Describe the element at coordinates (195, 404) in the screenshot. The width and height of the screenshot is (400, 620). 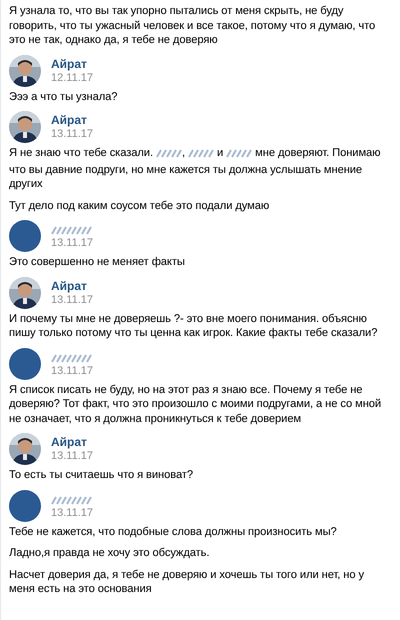
I see `message-text: Я список писать не буду, но на этот раз я знаю все. Почему я тебе не доверяю? Тот факт, что это произошло с моими подругами, а не со мной не означает, что я должна проникнуться к тебе доверием` at that location.